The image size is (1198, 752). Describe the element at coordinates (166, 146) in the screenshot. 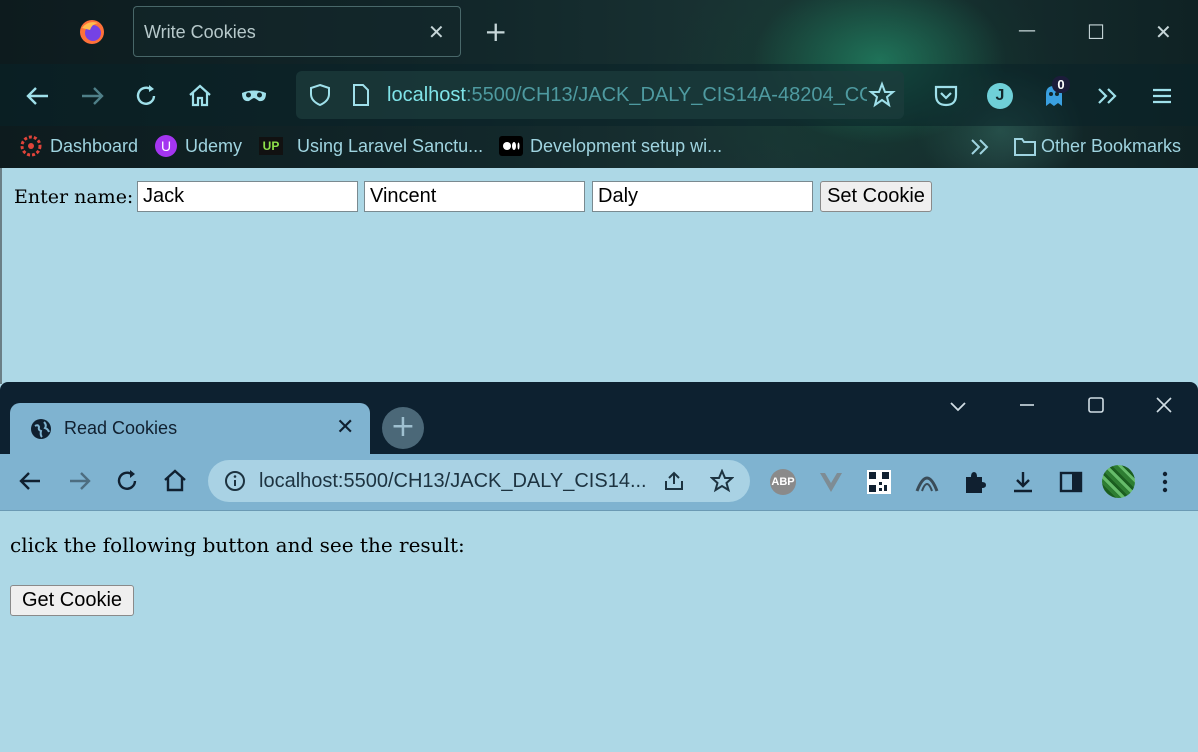

I see `udemy-logo-icon: U` at that location.